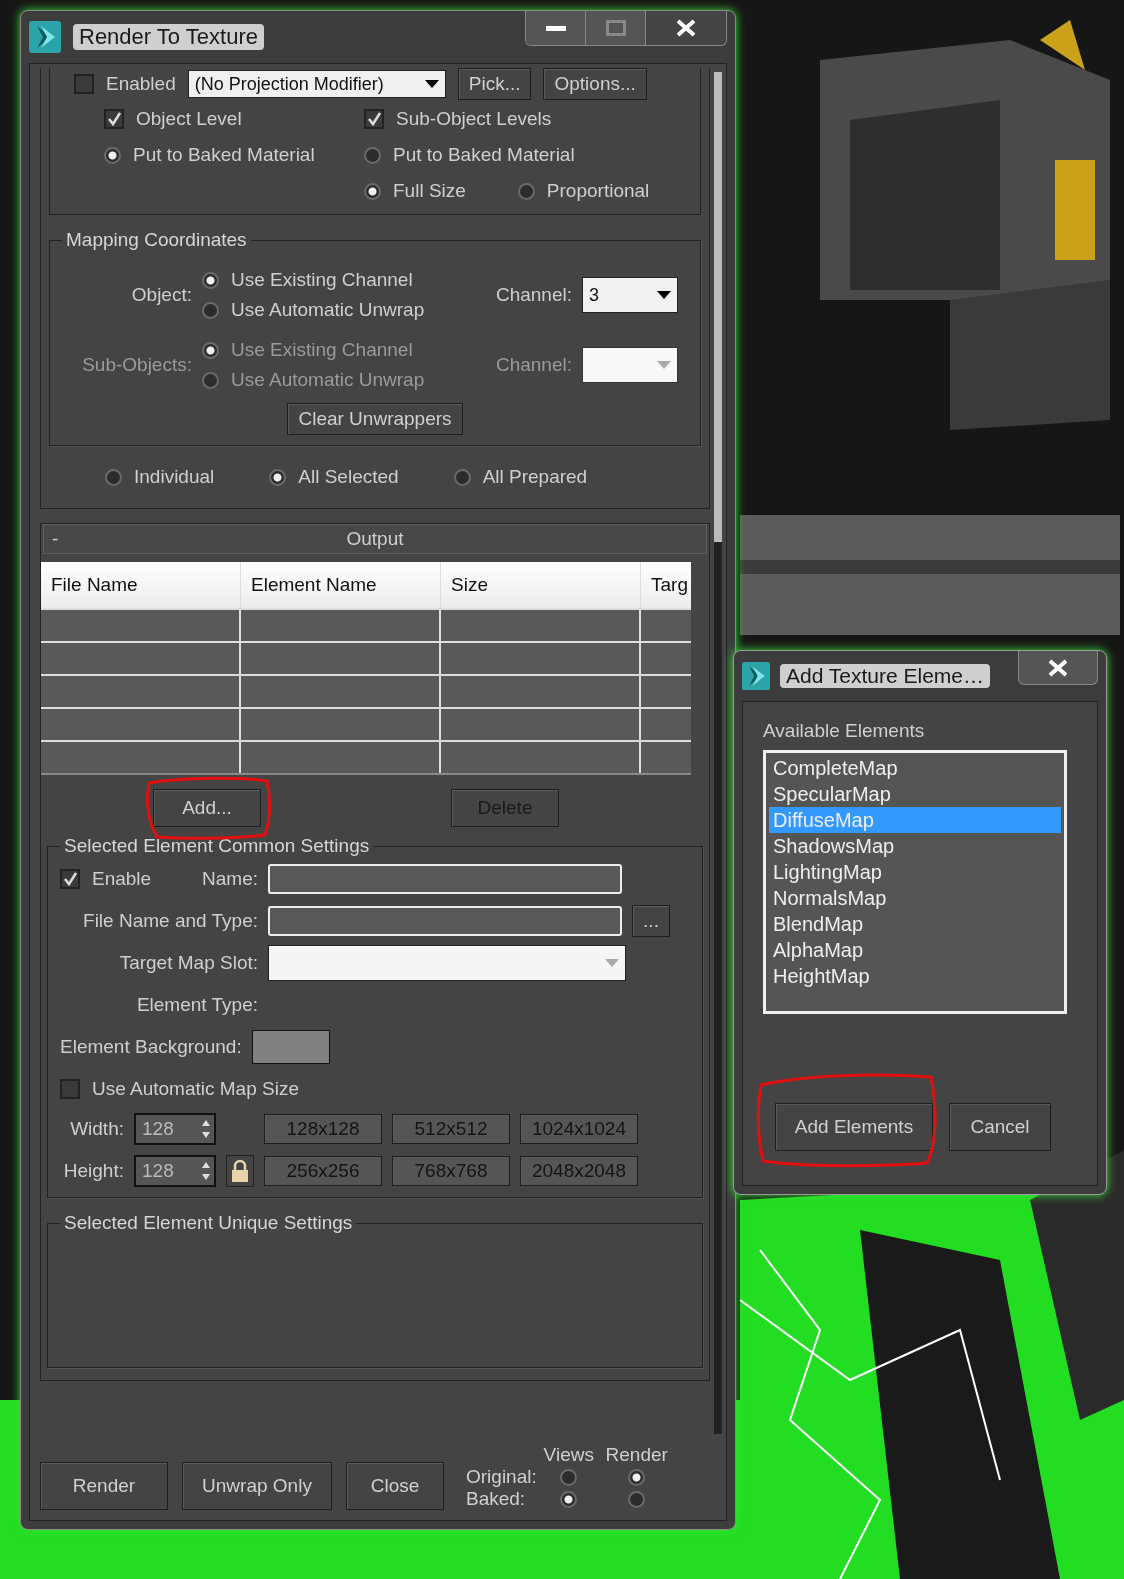 The height and width of the screenshot is (1579, 1124). I want to click on list-item: HeightMap, so click(915, 976).